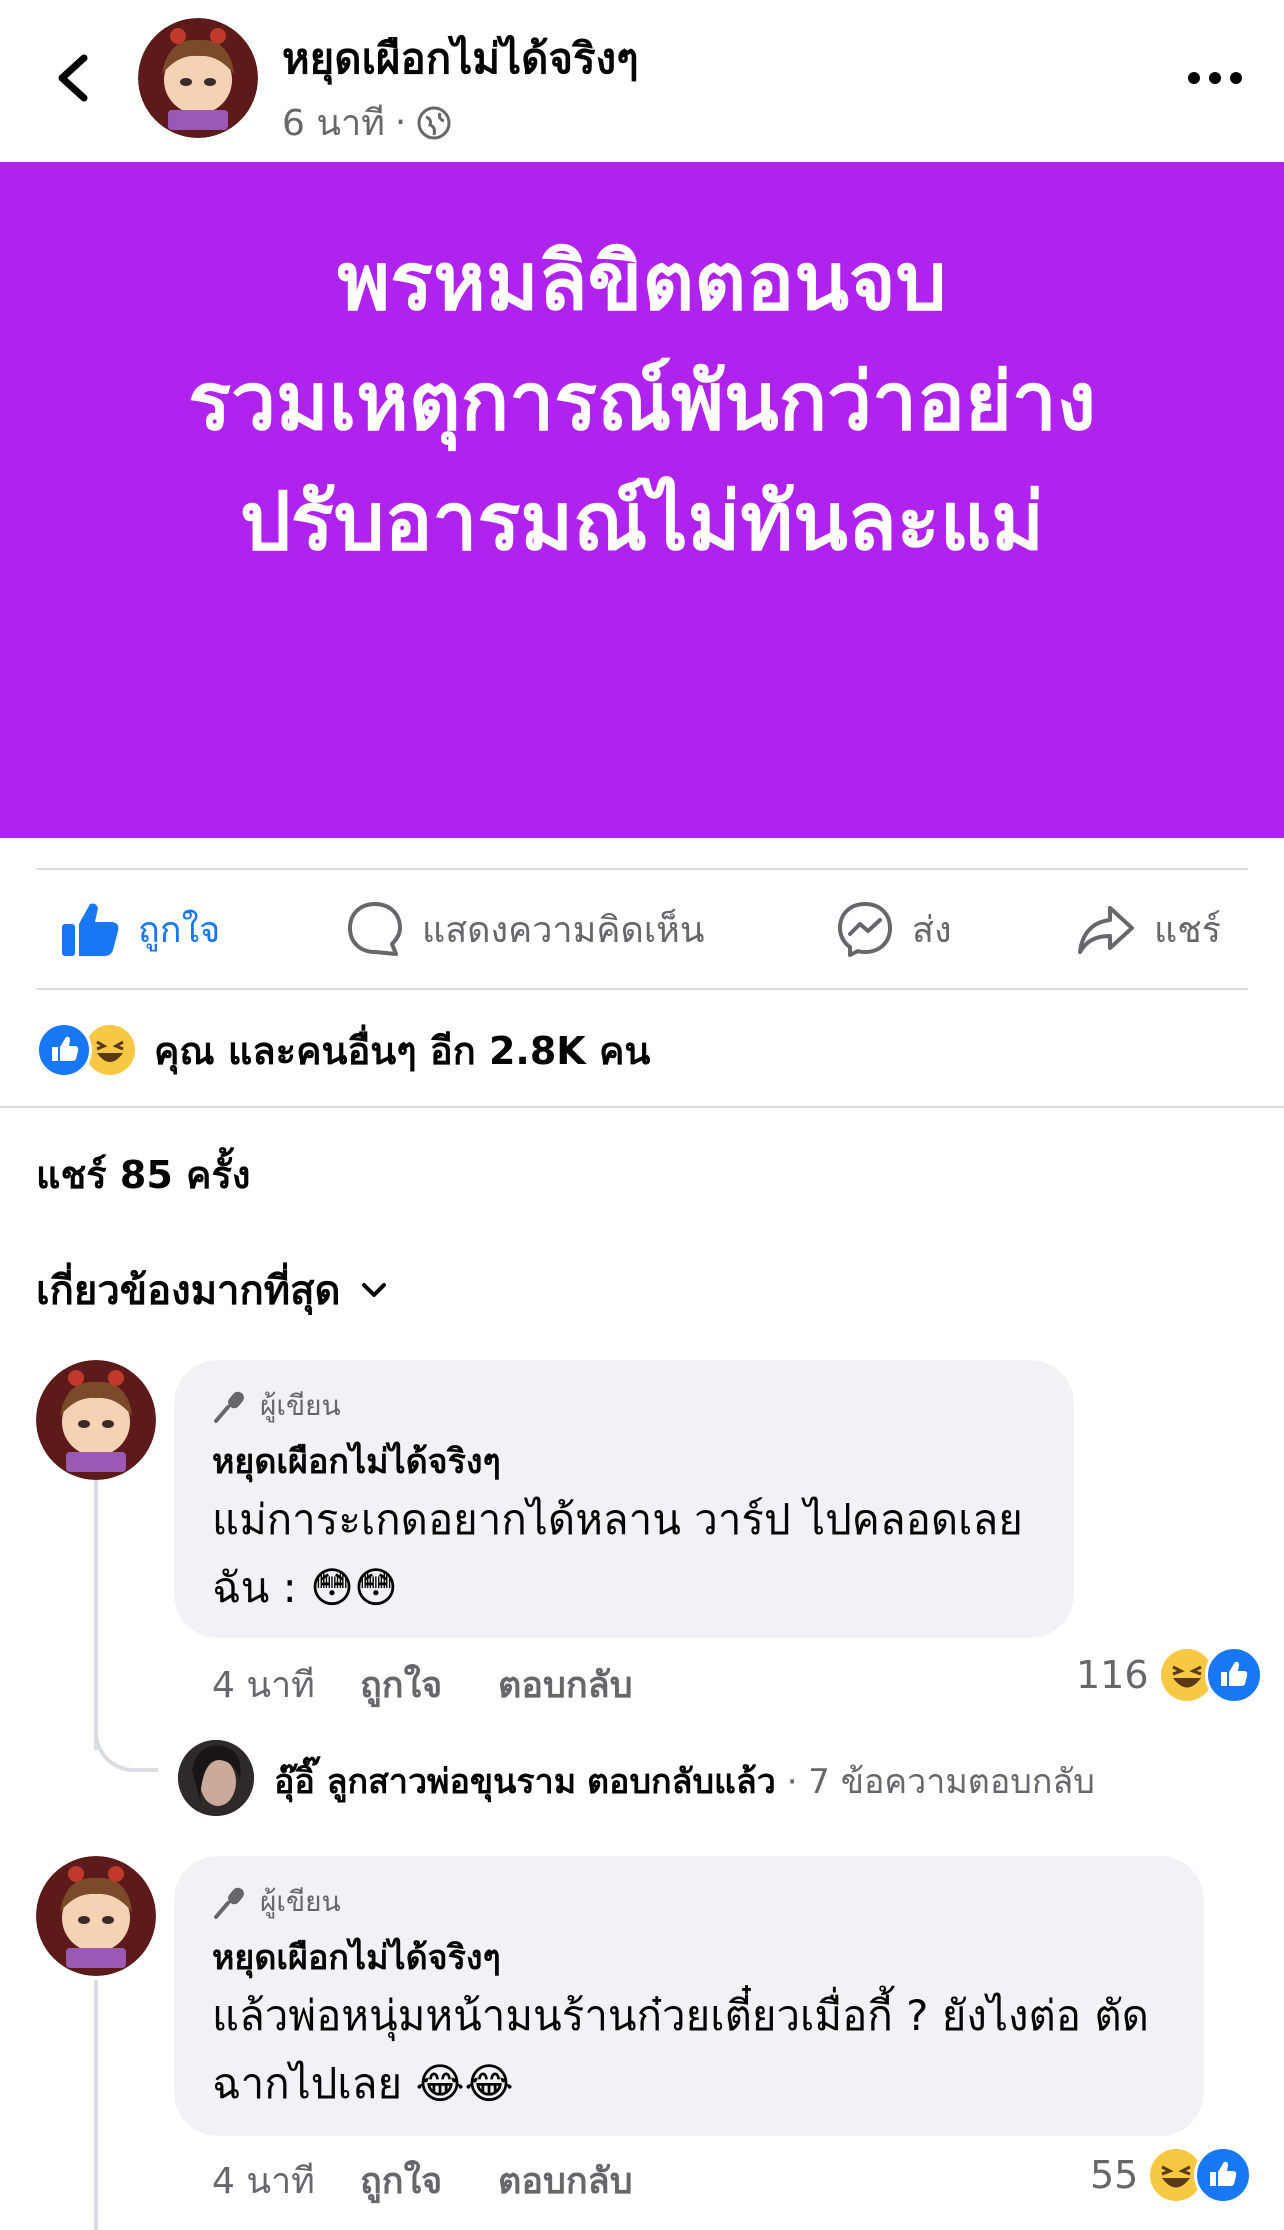  Describe the element at coordinates (373, 1290) in the screenshot. I see `chevron-down-icon` at that location.